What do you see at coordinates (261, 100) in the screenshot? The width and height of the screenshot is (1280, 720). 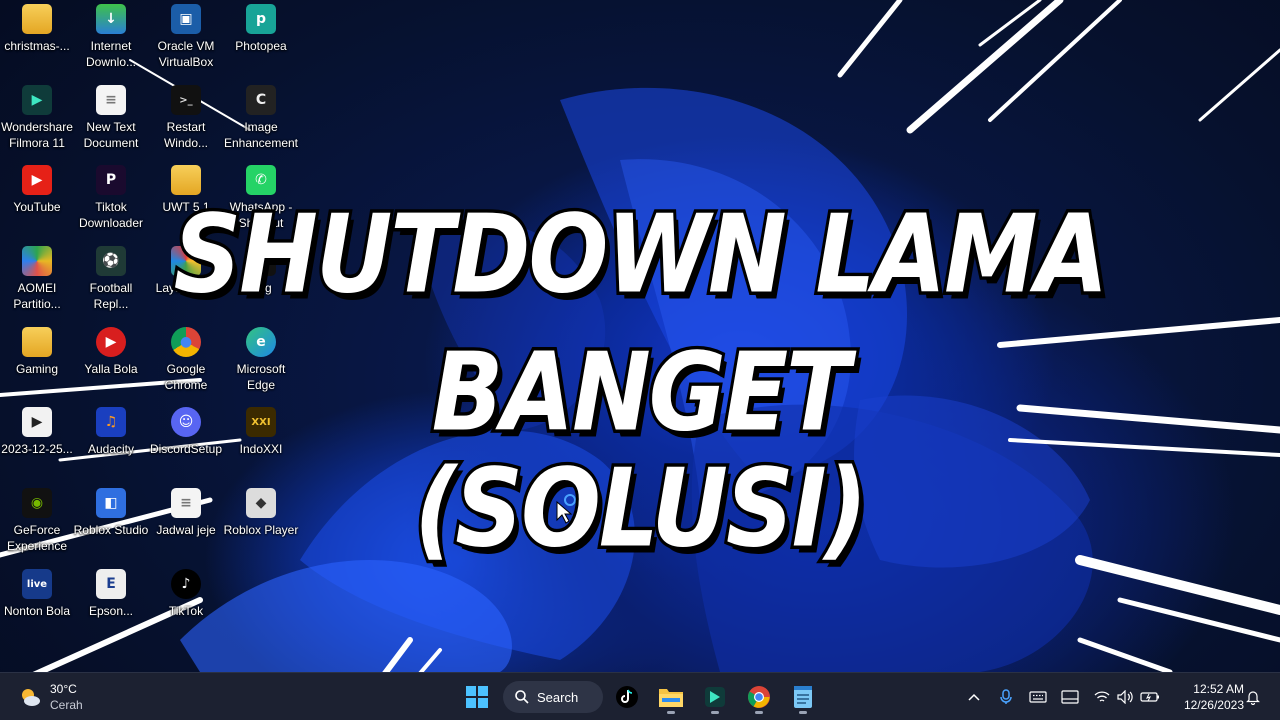 I see `image-enhancement-icon: C` at bounding box center [261, 100].